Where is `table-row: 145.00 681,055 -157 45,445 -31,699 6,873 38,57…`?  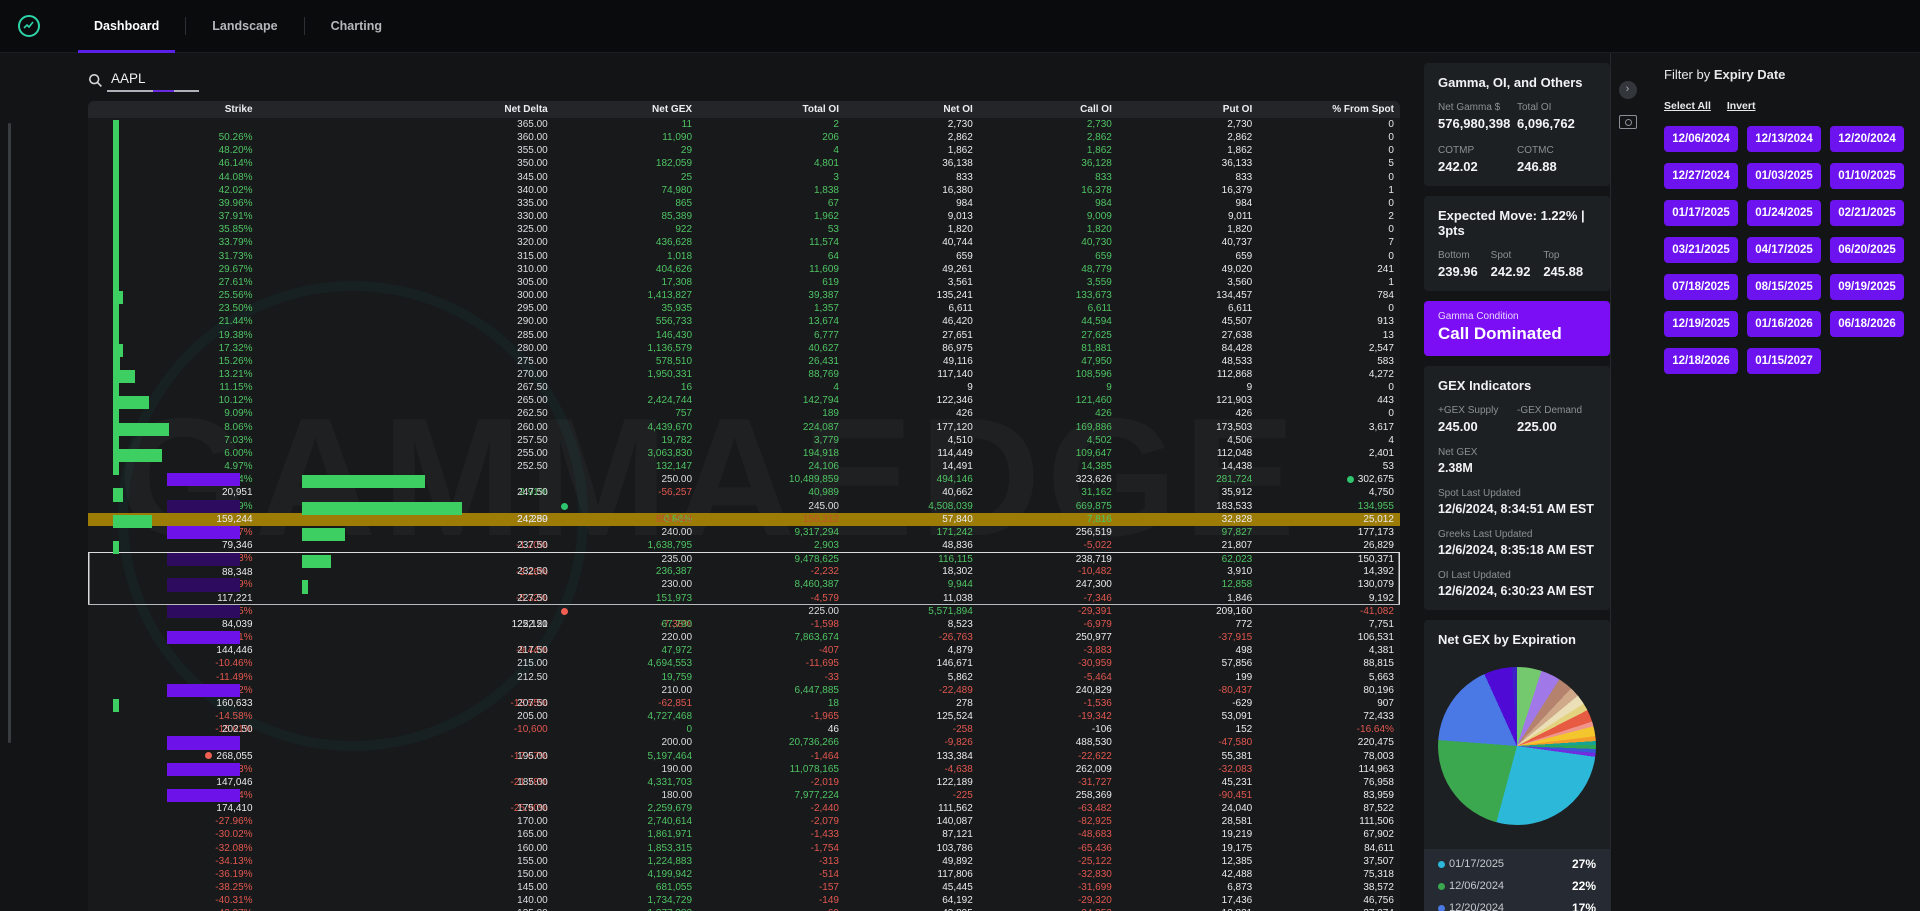
table-row: 145.00 681,055 -157 45,445 -31,699 6,873 38,57… is located at coordinates (744, 893).